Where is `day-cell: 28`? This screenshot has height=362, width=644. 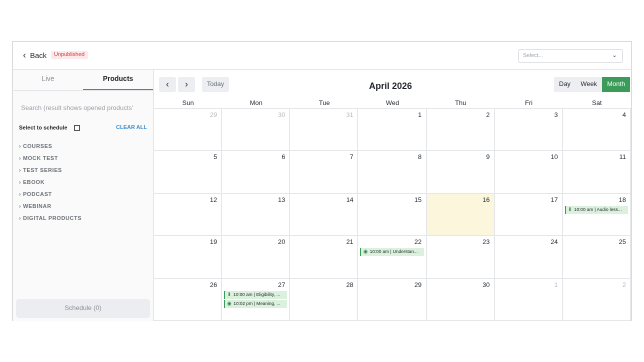 day-cell: 28 is located at coordinates (324, 299).